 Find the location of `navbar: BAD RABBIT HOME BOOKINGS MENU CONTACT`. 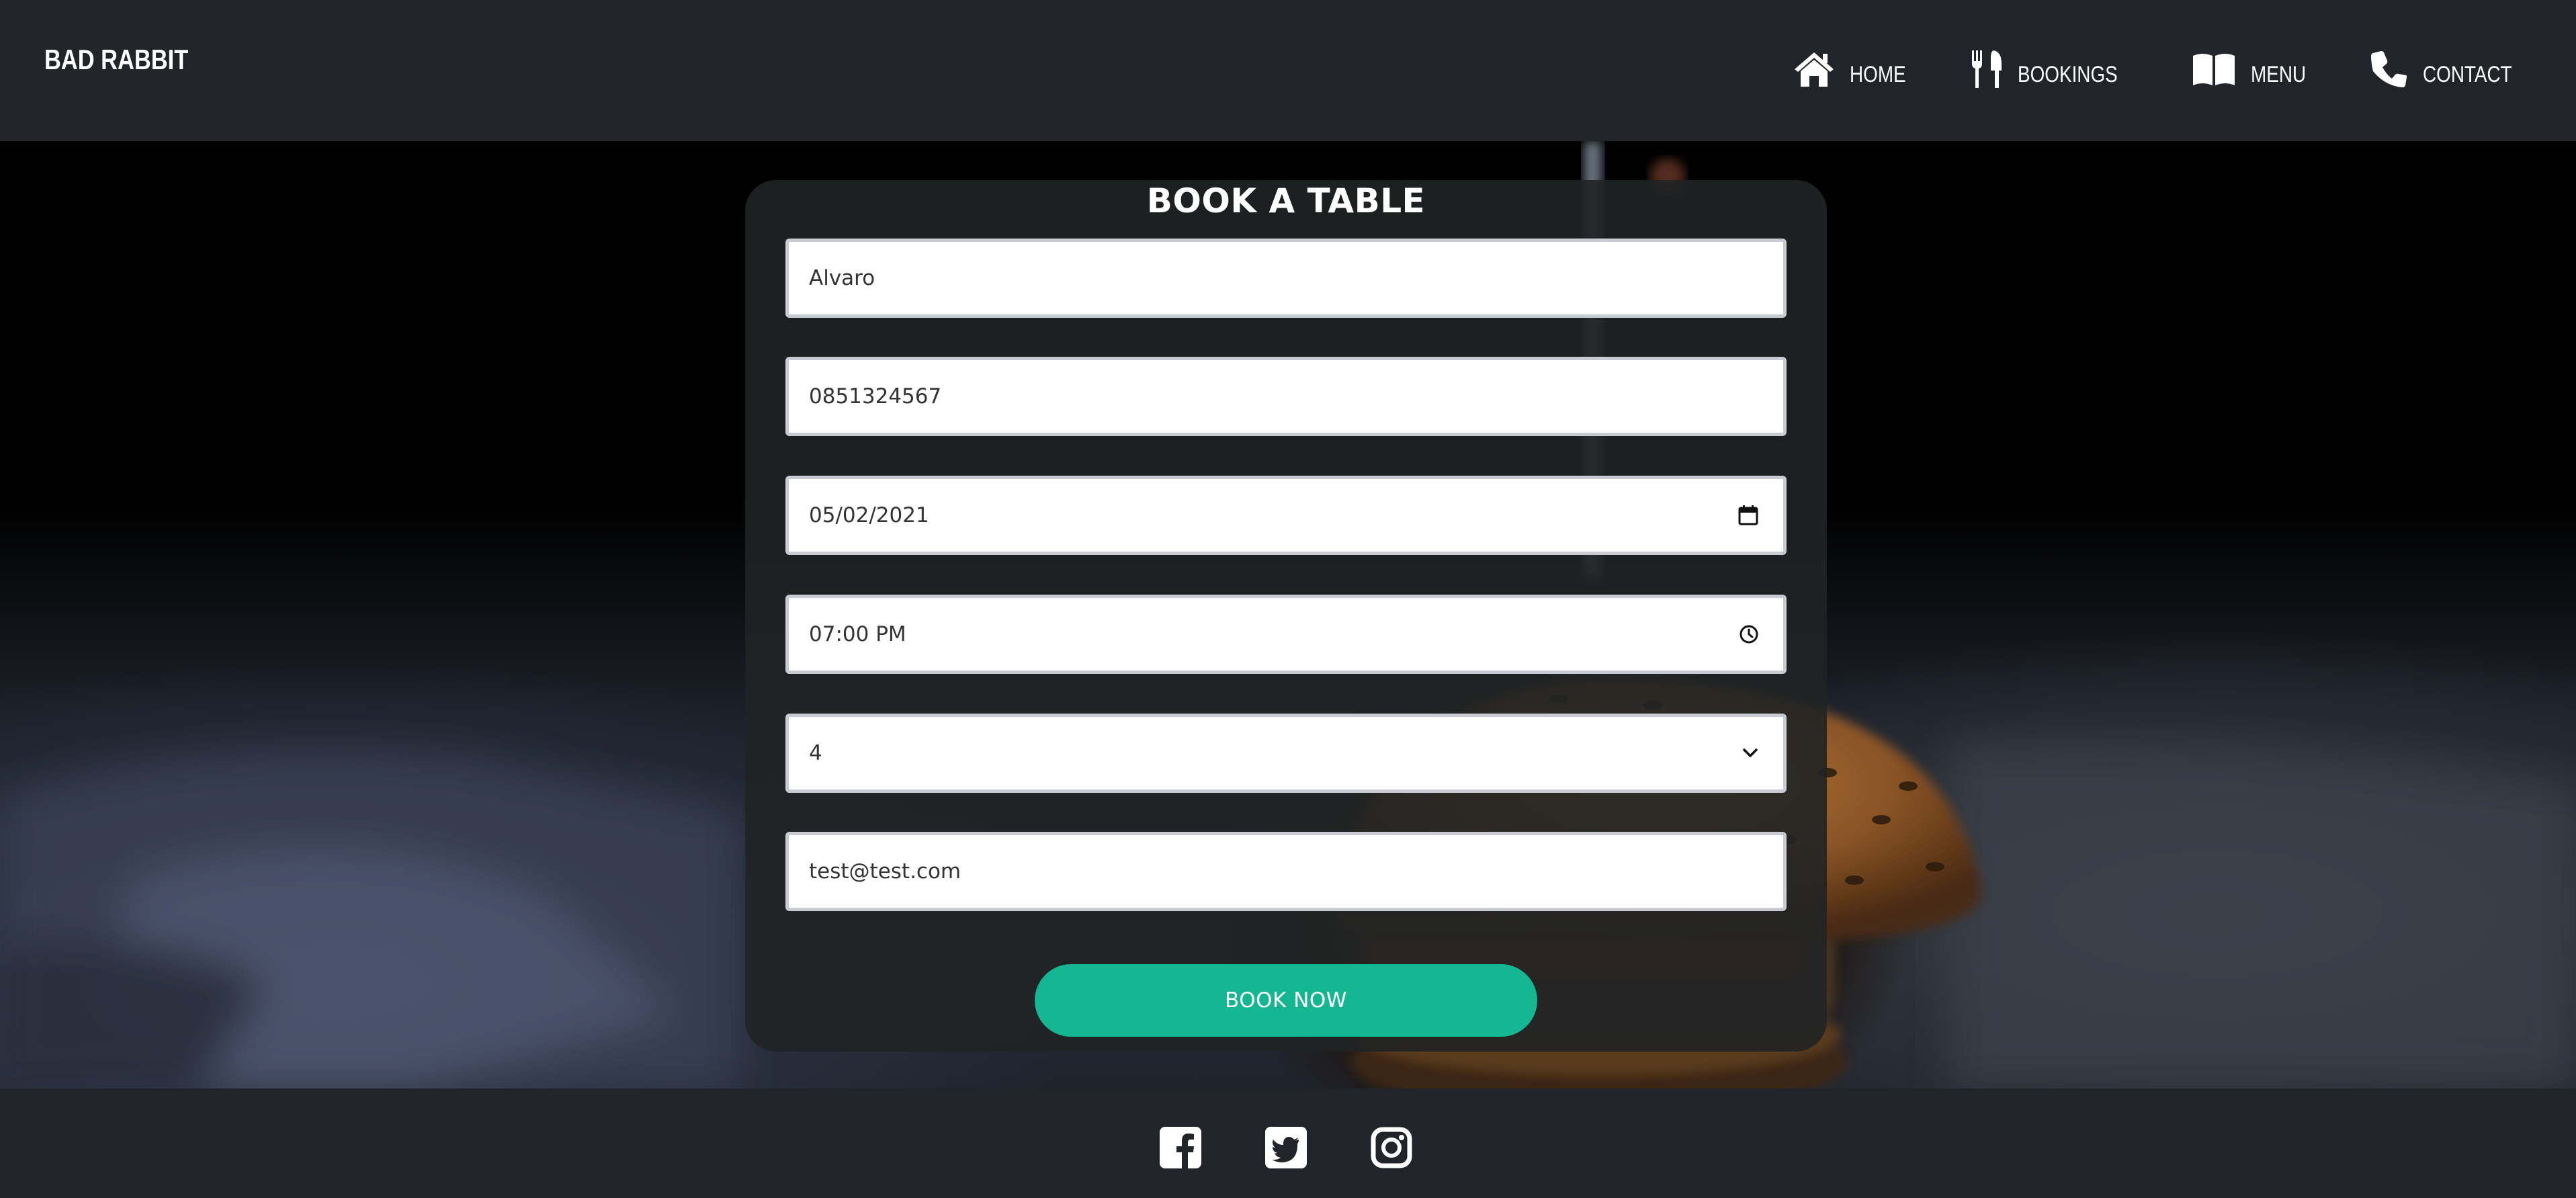

navbar: BAD RABBIT HOME BOOKINGS MENU CONTACT is located at coordinates (1288, 70).